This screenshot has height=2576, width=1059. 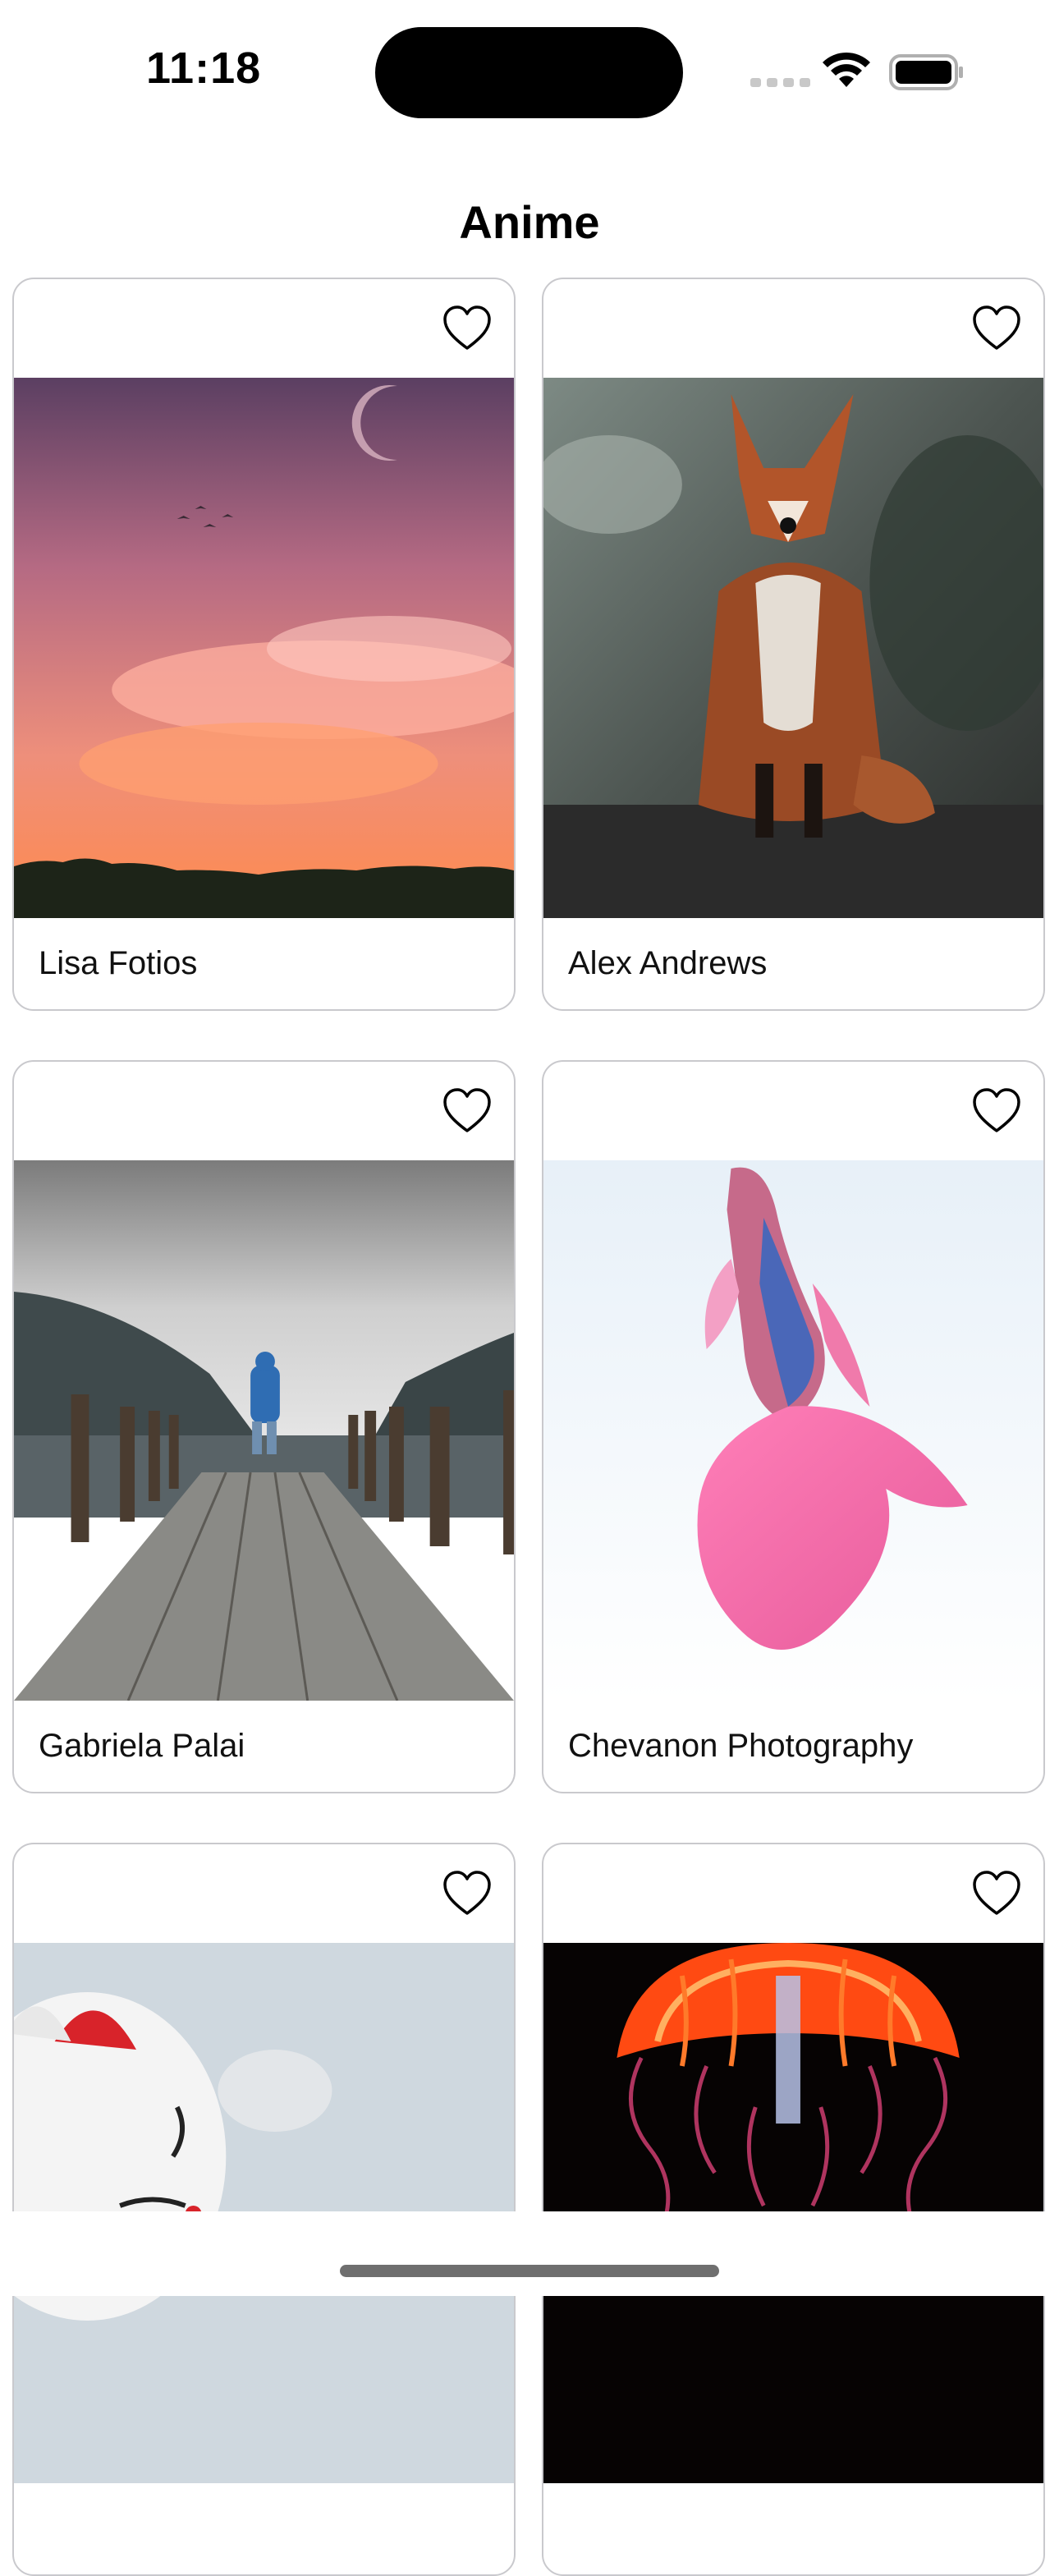 What do you see at coordinates (846, 69) in the screenshot?
I see `wifi-icon` at bounding box center [846, 69].